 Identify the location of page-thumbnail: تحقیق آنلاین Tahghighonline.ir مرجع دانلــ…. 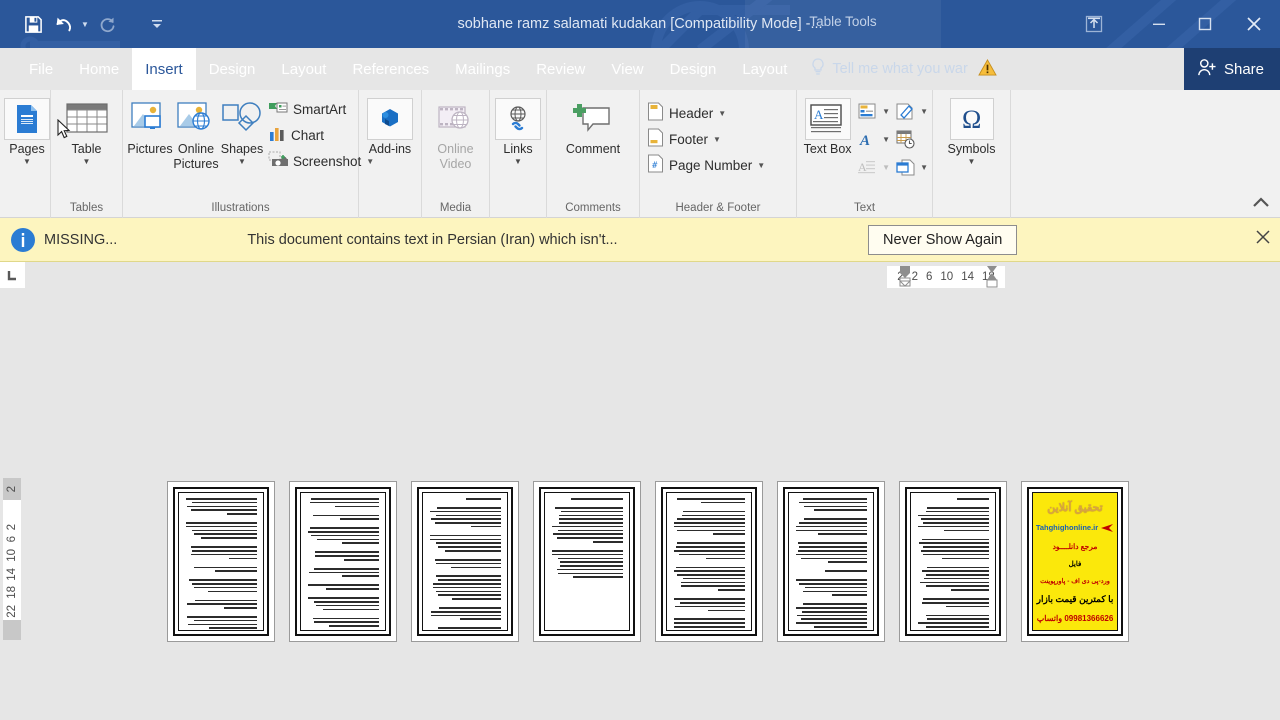
(1075, 561).